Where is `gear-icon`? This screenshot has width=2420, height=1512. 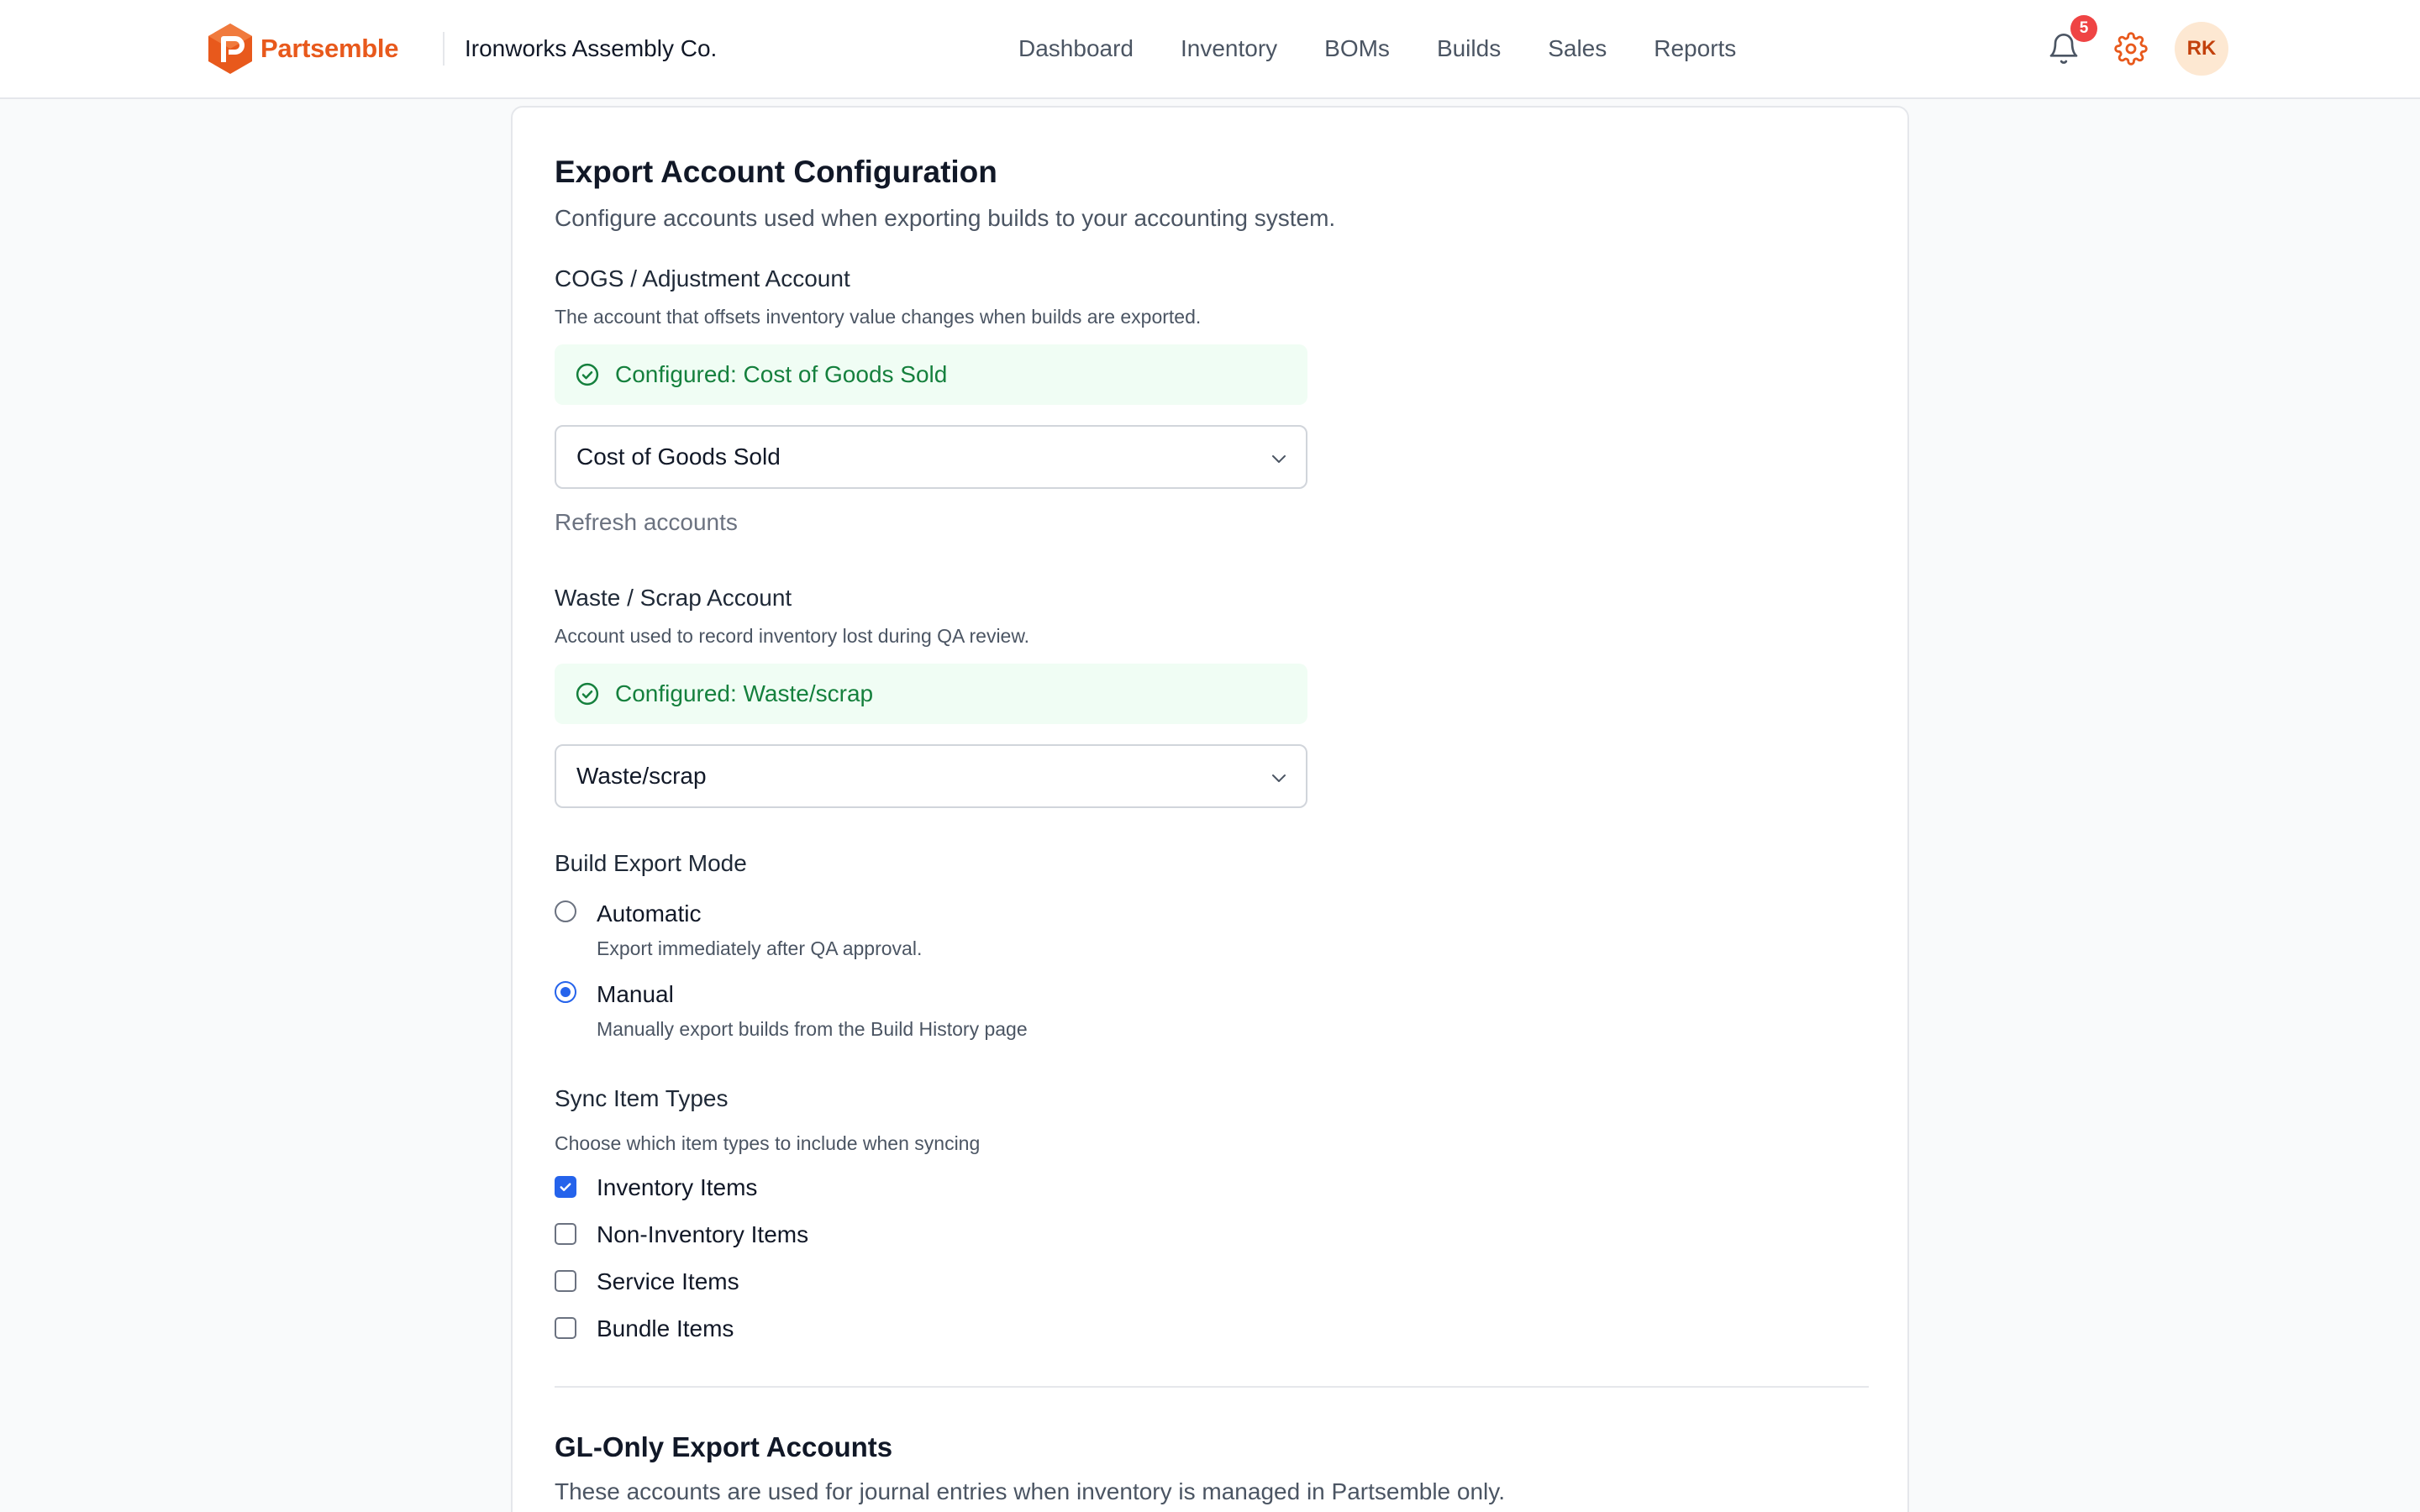
gear-icon is located at coordinates (2131, 49).